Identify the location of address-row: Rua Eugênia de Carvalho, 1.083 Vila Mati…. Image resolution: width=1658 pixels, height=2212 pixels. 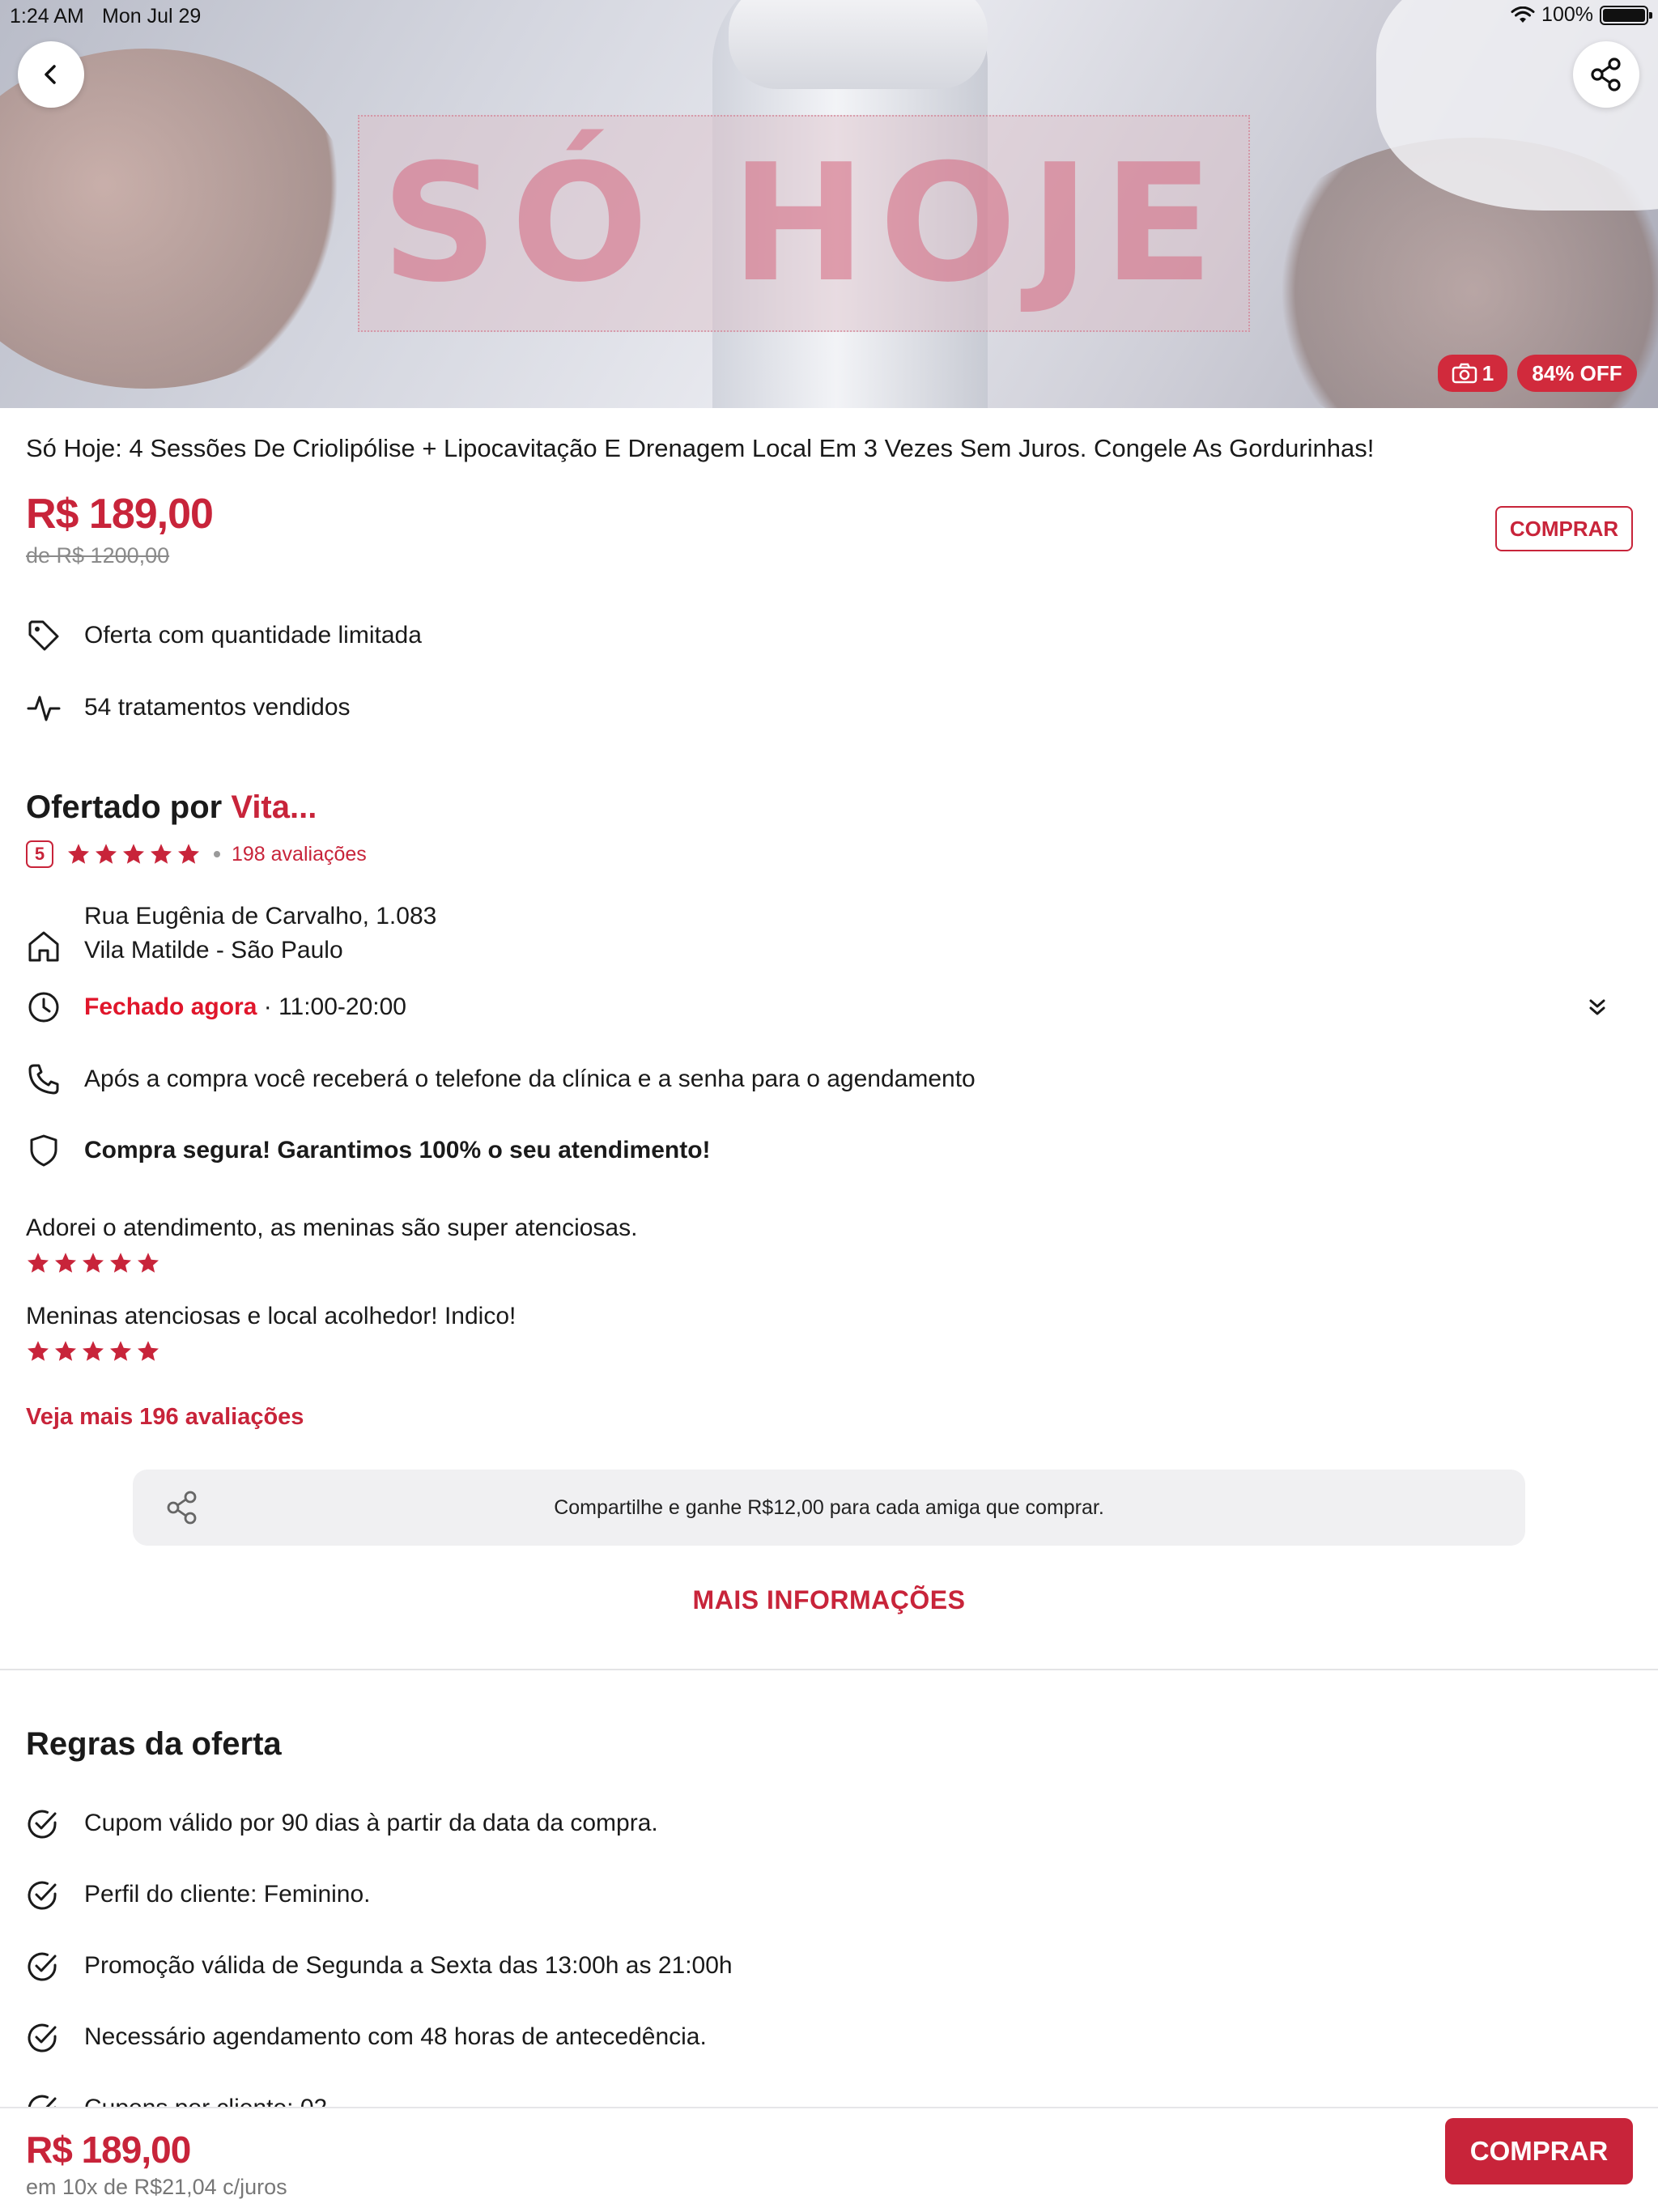
(231, 934).